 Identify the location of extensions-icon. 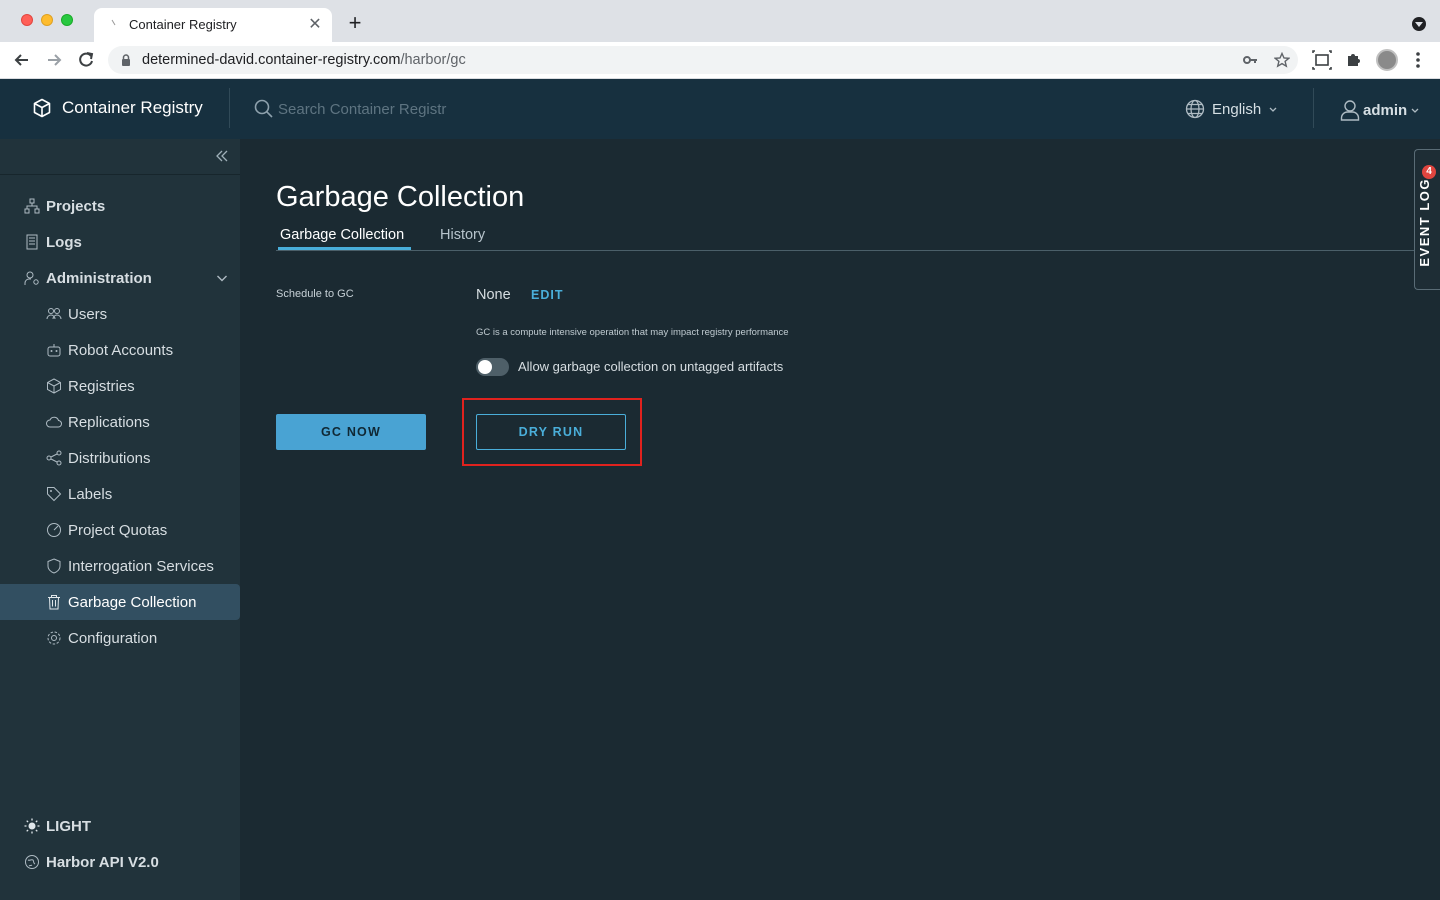
(1354, 59).